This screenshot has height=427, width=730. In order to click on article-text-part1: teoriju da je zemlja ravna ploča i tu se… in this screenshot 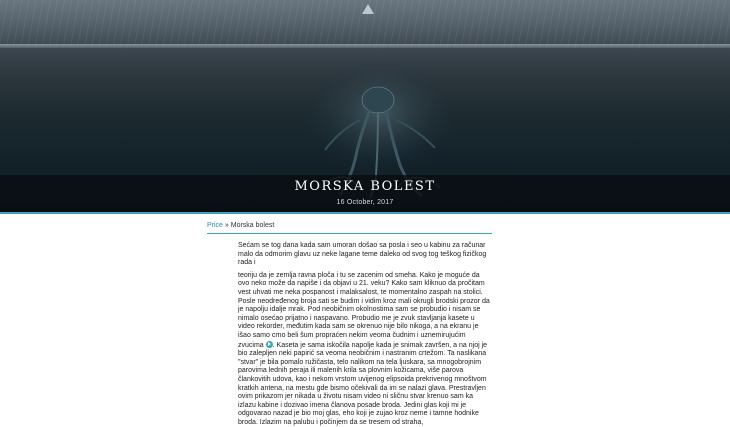, I will do `click(364, 310)`.